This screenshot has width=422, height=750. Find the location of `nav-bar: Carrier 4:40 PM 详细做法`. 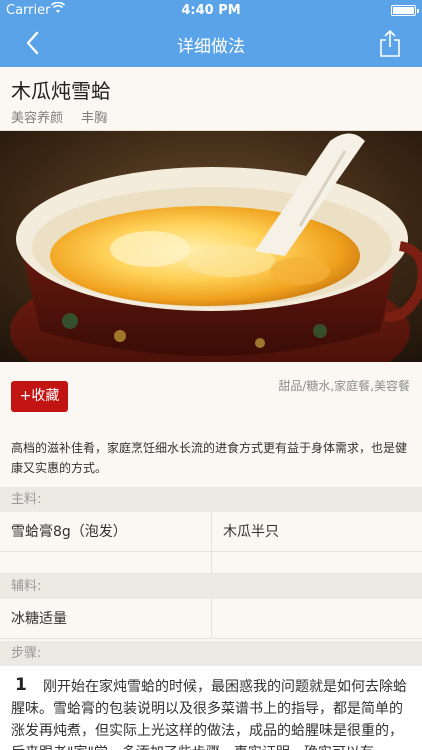

nav-bar: Carrier 4:40 PM 详细做法 is located at coordinates (211, 33).